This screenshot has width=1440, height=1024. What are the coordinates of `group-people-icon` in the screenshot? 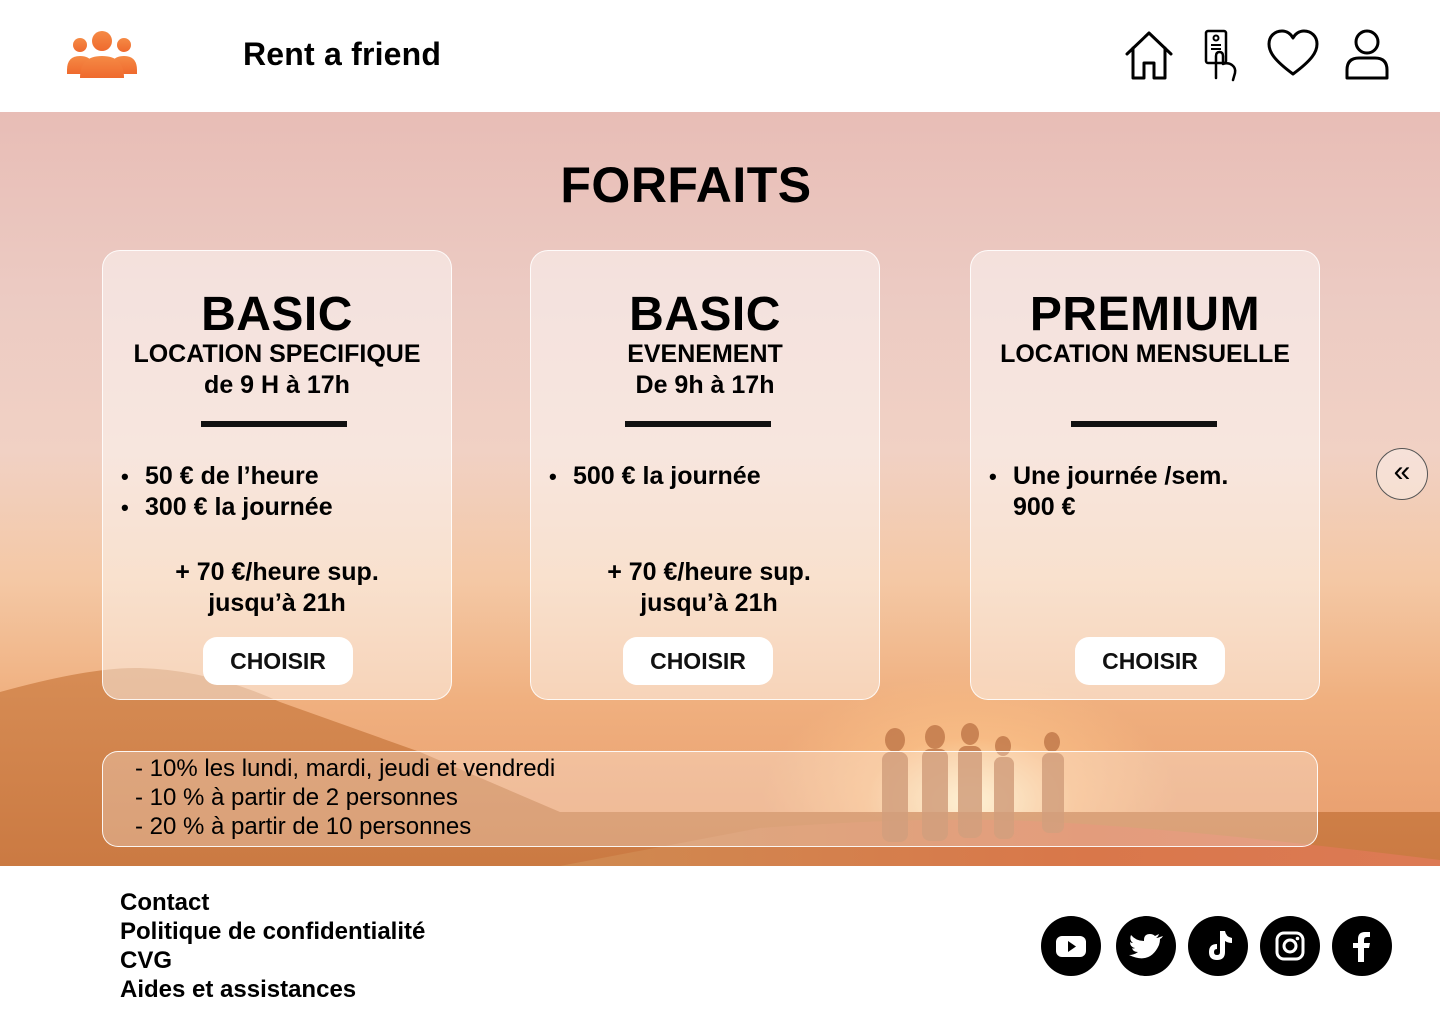 It's located at (102, 55).